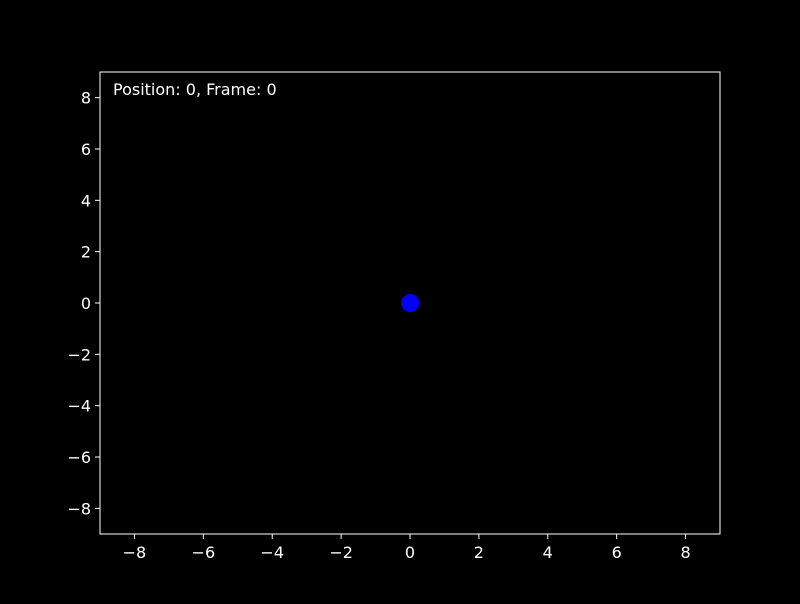 This screenshot has width=800, height=604. Describe the element at coordinates (79, 508) in the screenshot. I see `y-tick-label: −8` at that location.